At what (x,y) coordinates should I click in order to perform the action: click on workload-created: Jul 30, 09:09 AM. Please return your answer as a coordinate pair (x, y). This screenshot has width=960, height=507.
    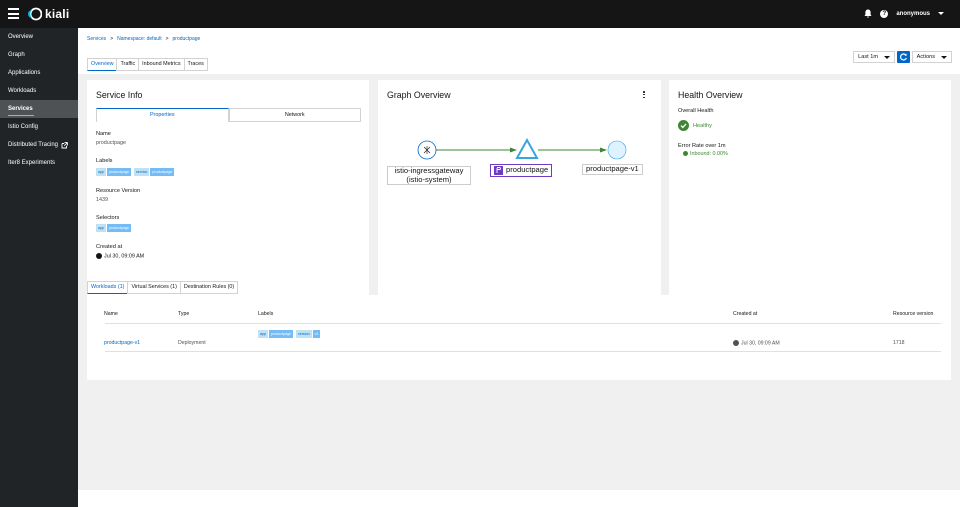
    Looking at the image, I should click on (756, 343).